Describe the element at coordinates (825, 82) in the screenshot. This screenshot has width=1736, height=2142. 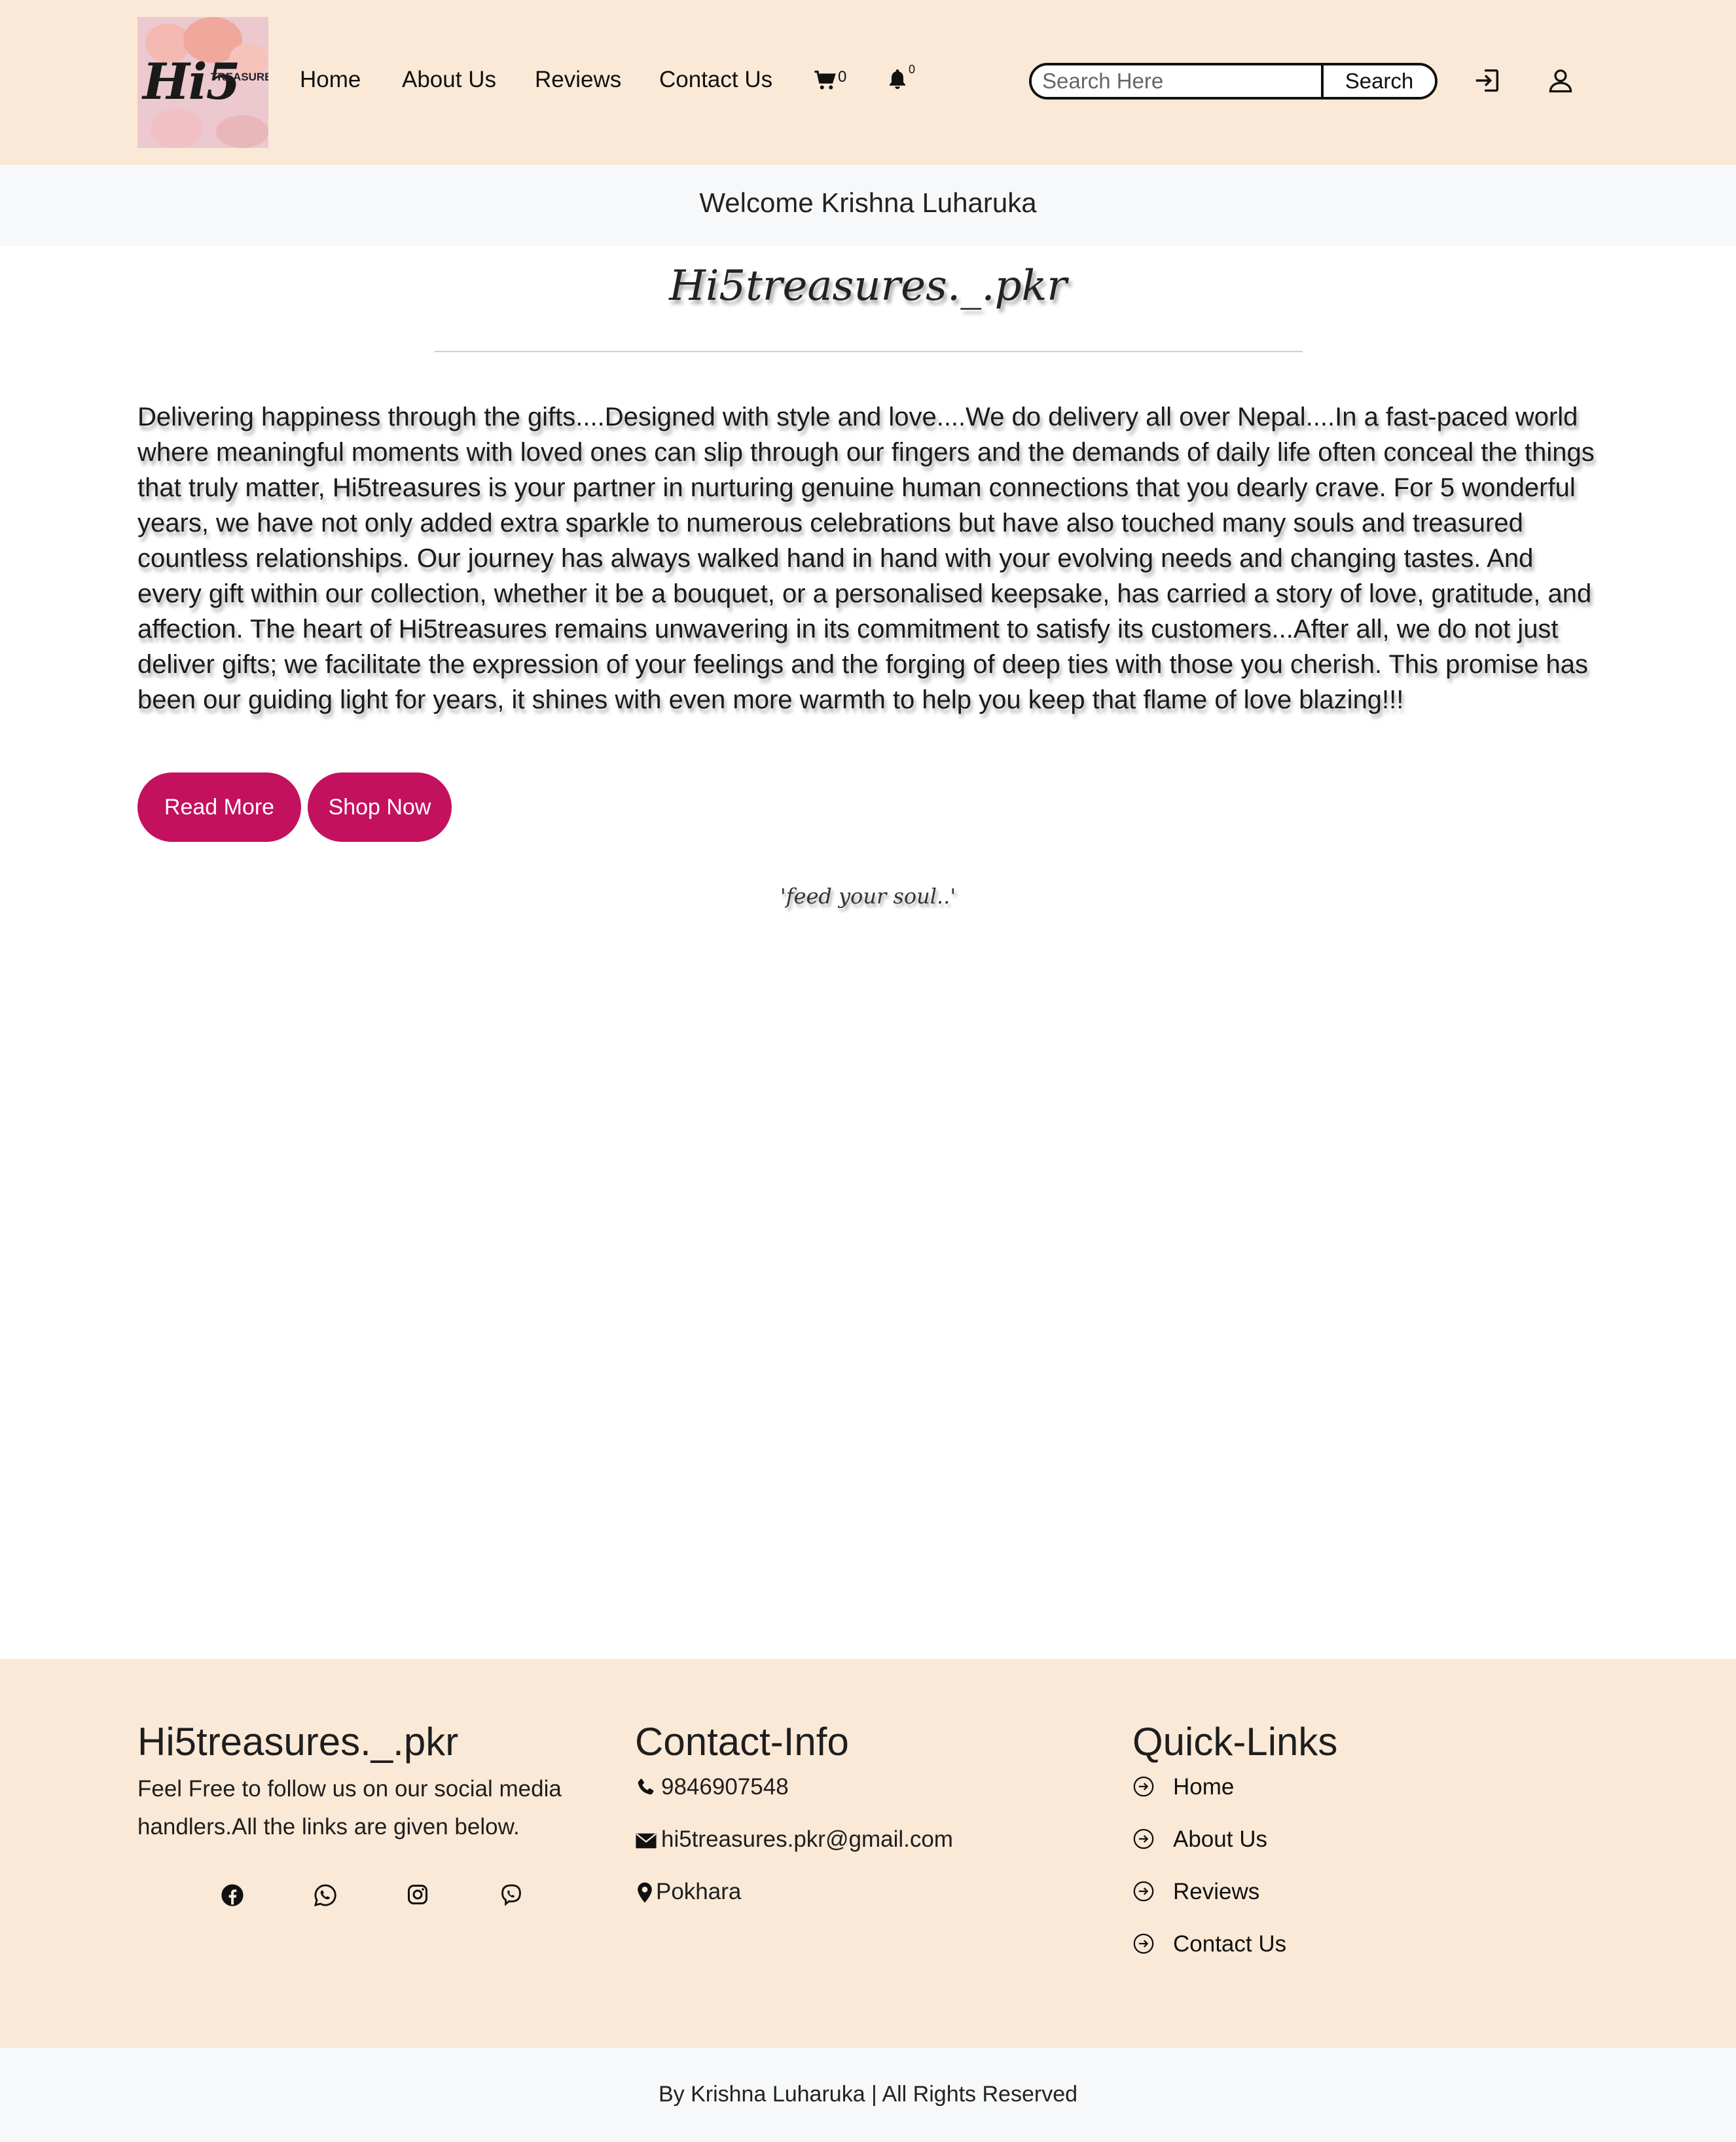
I see `cart-icon` at that location.